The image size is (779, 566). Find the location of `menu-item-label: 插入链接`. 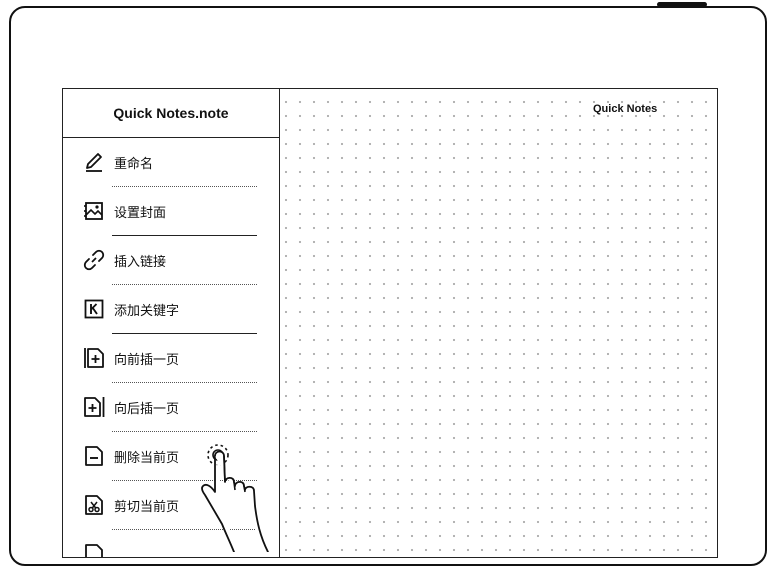

menu-item-label: 插入链接 is located at coordinates (140, 262).